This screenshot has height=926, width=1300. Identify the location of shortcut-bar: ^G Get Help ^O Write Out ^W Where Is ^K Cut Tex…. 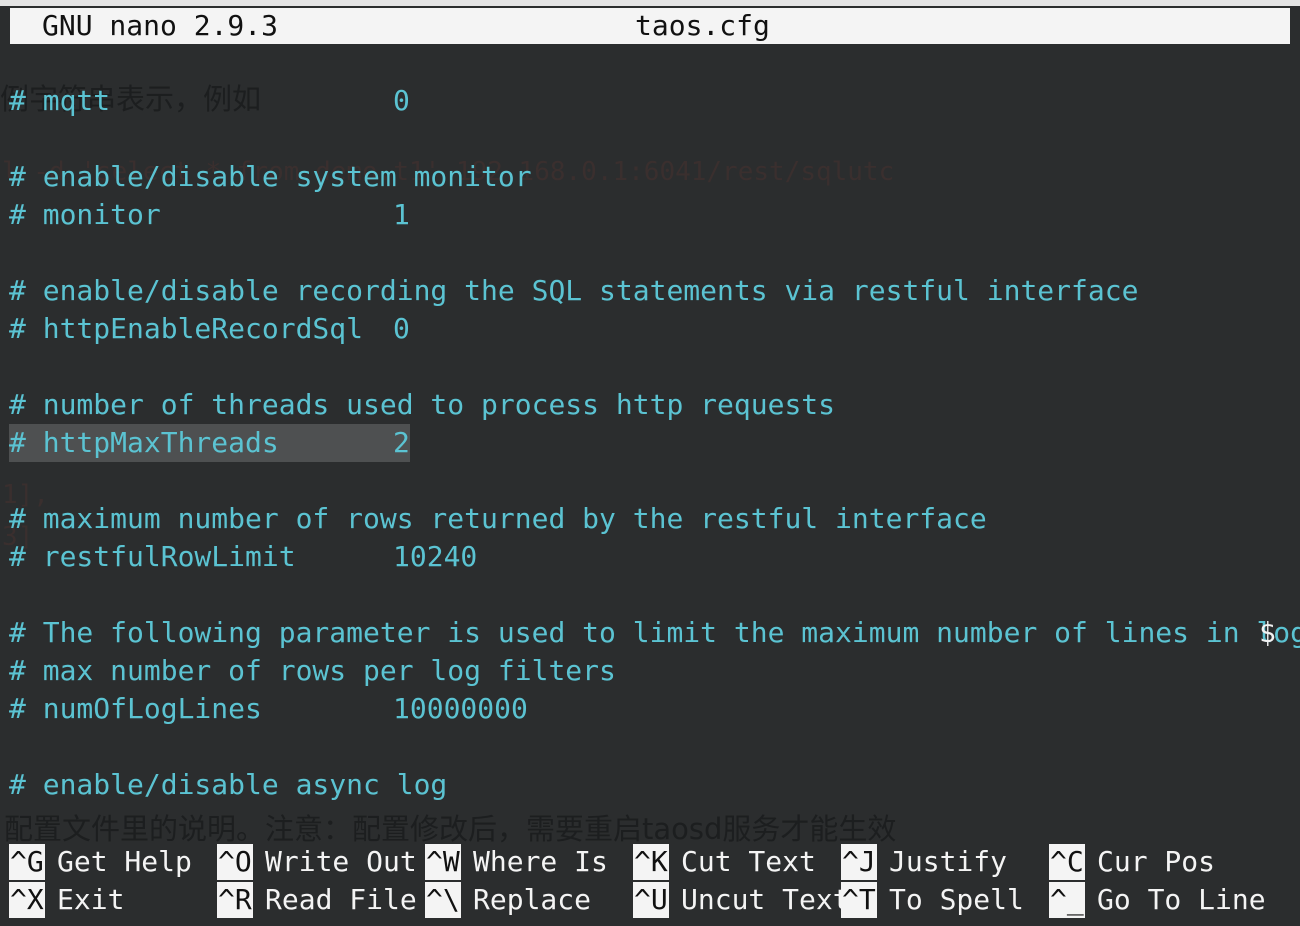
(650, 881).